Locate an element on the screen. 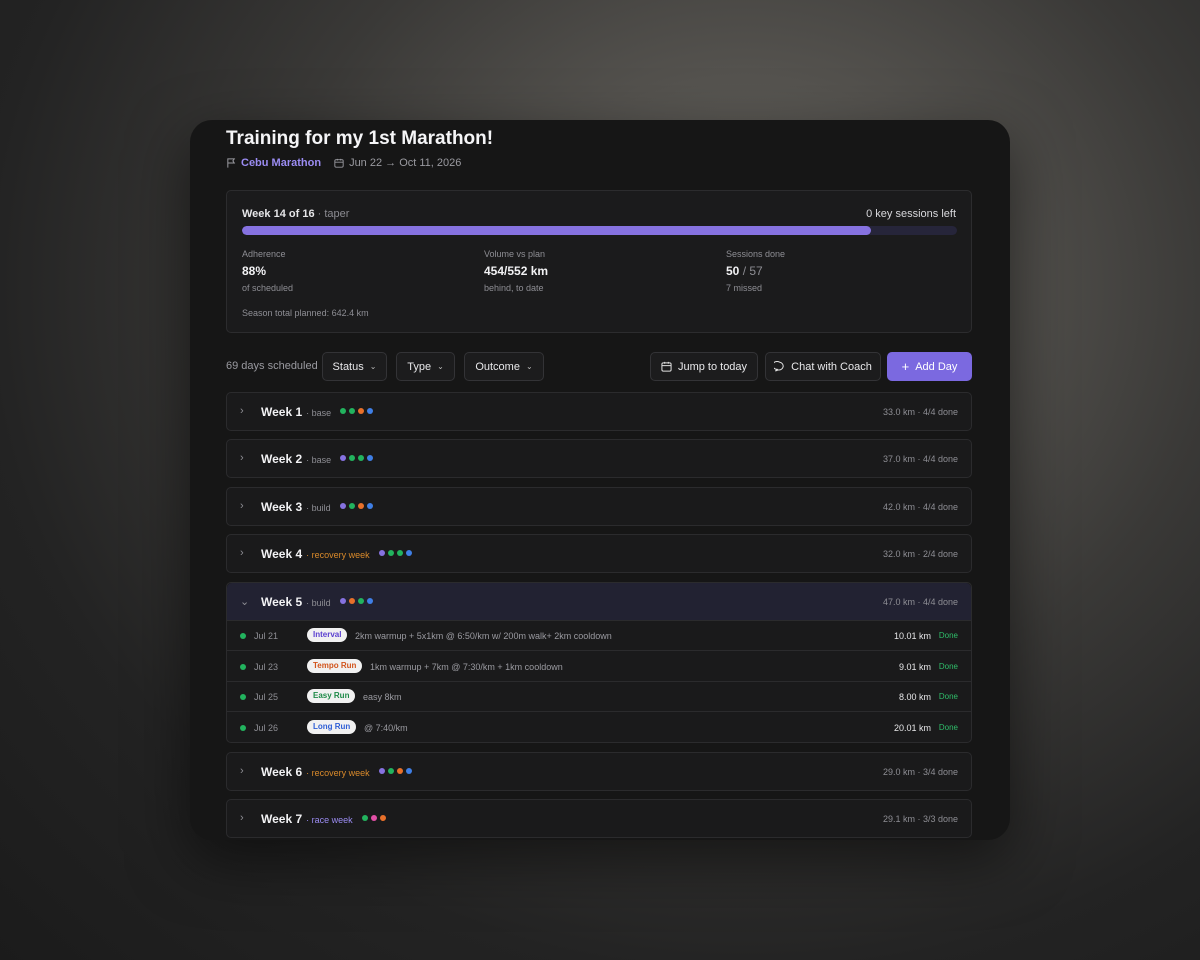 This screenshot has width=1200, height=960. week-phase: · base is located at coordinates (319, 460).